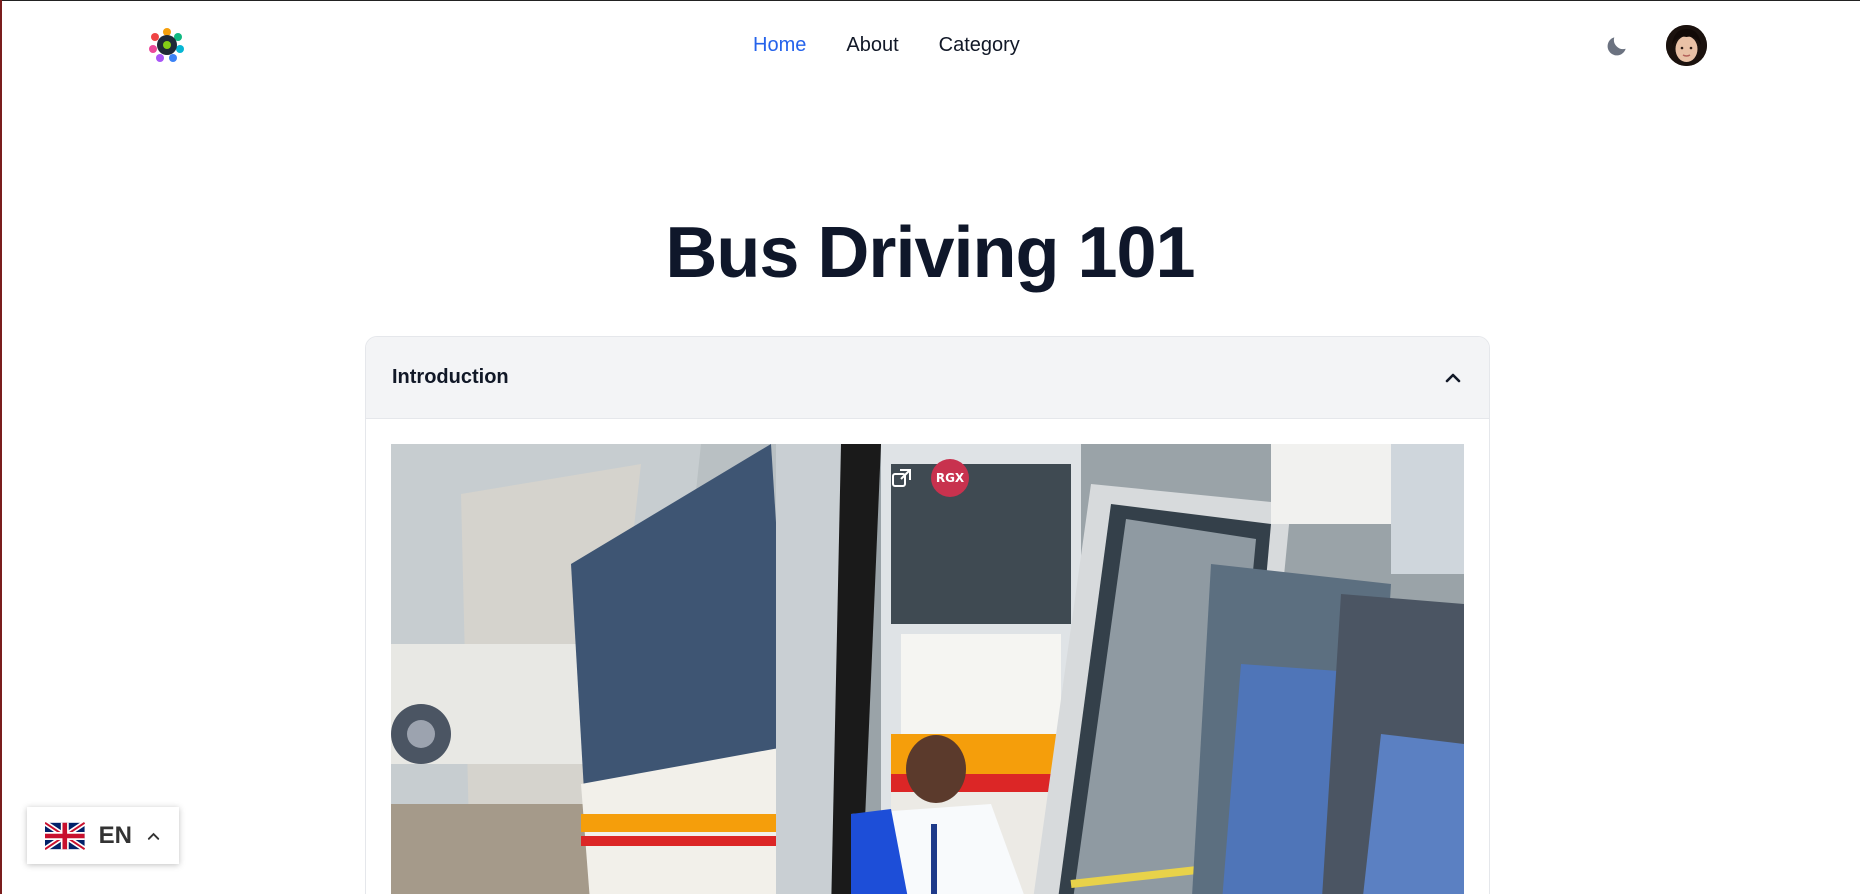 This screenshot has height=894, width=1860. I want to click on moon-icon, so click(1617, 46).